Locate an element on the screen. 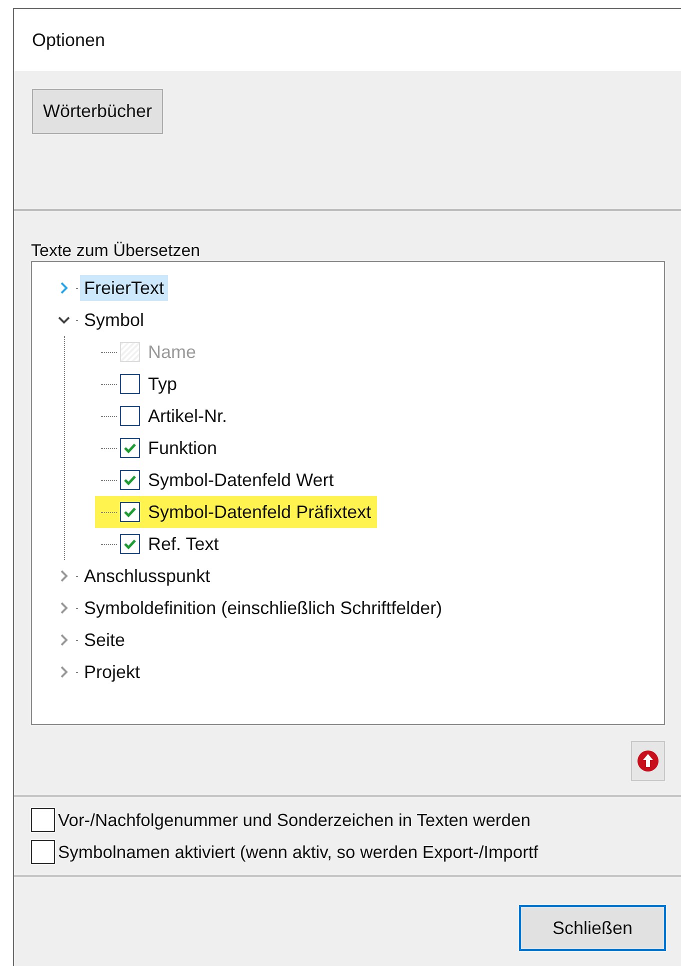 Image resolution: width=681 pixels, height=966 pixels. tree-item: Symbol is located at coordinates (114, 320).